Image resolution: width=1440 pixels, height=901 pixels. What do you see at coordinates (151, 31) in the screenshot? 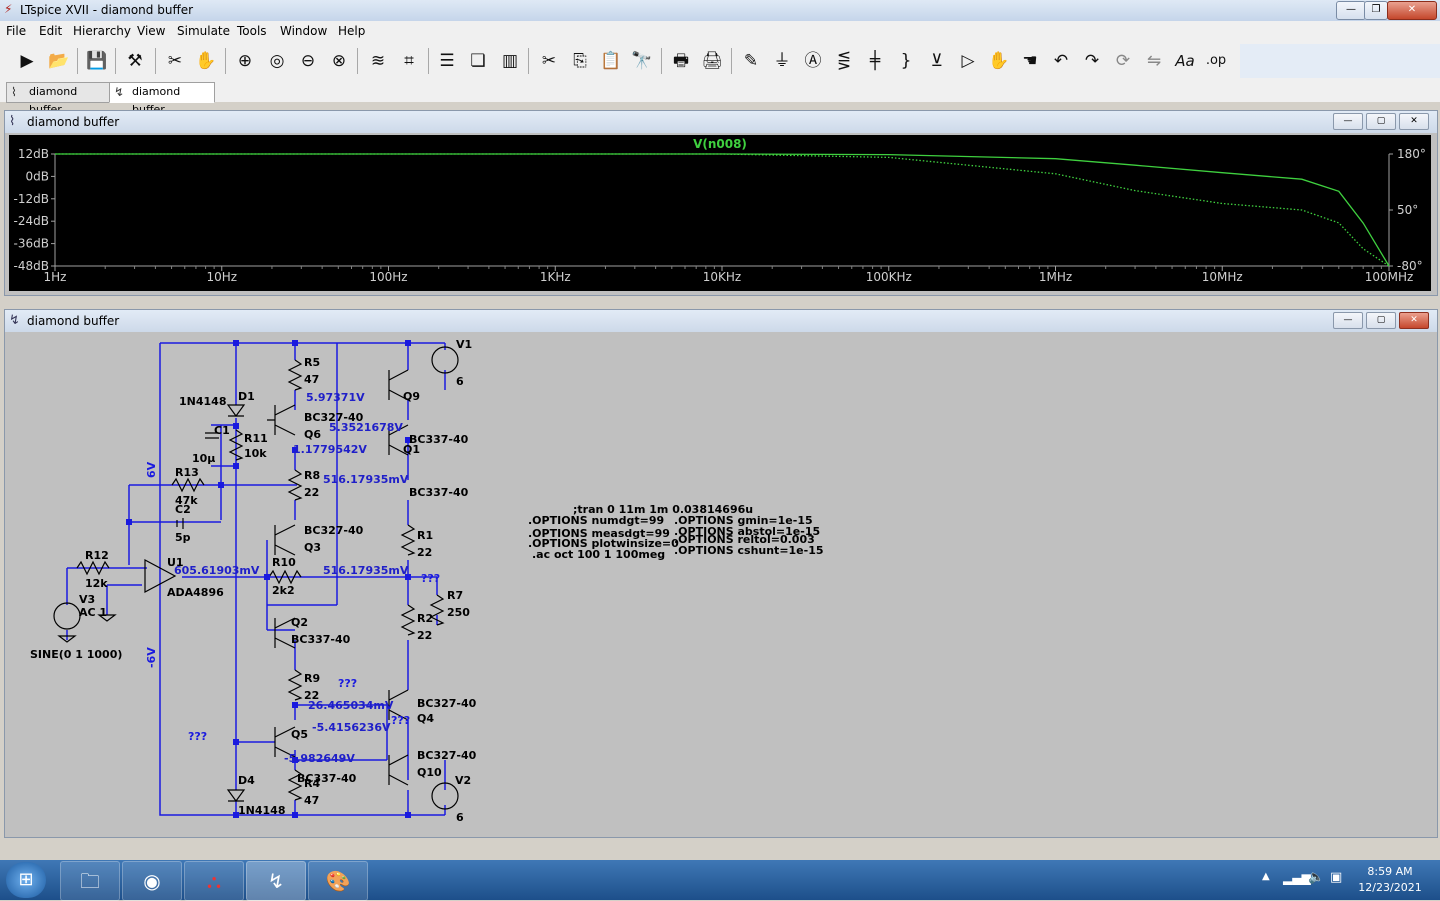
I see `menu-view: View` at bounding box center [151, 31].